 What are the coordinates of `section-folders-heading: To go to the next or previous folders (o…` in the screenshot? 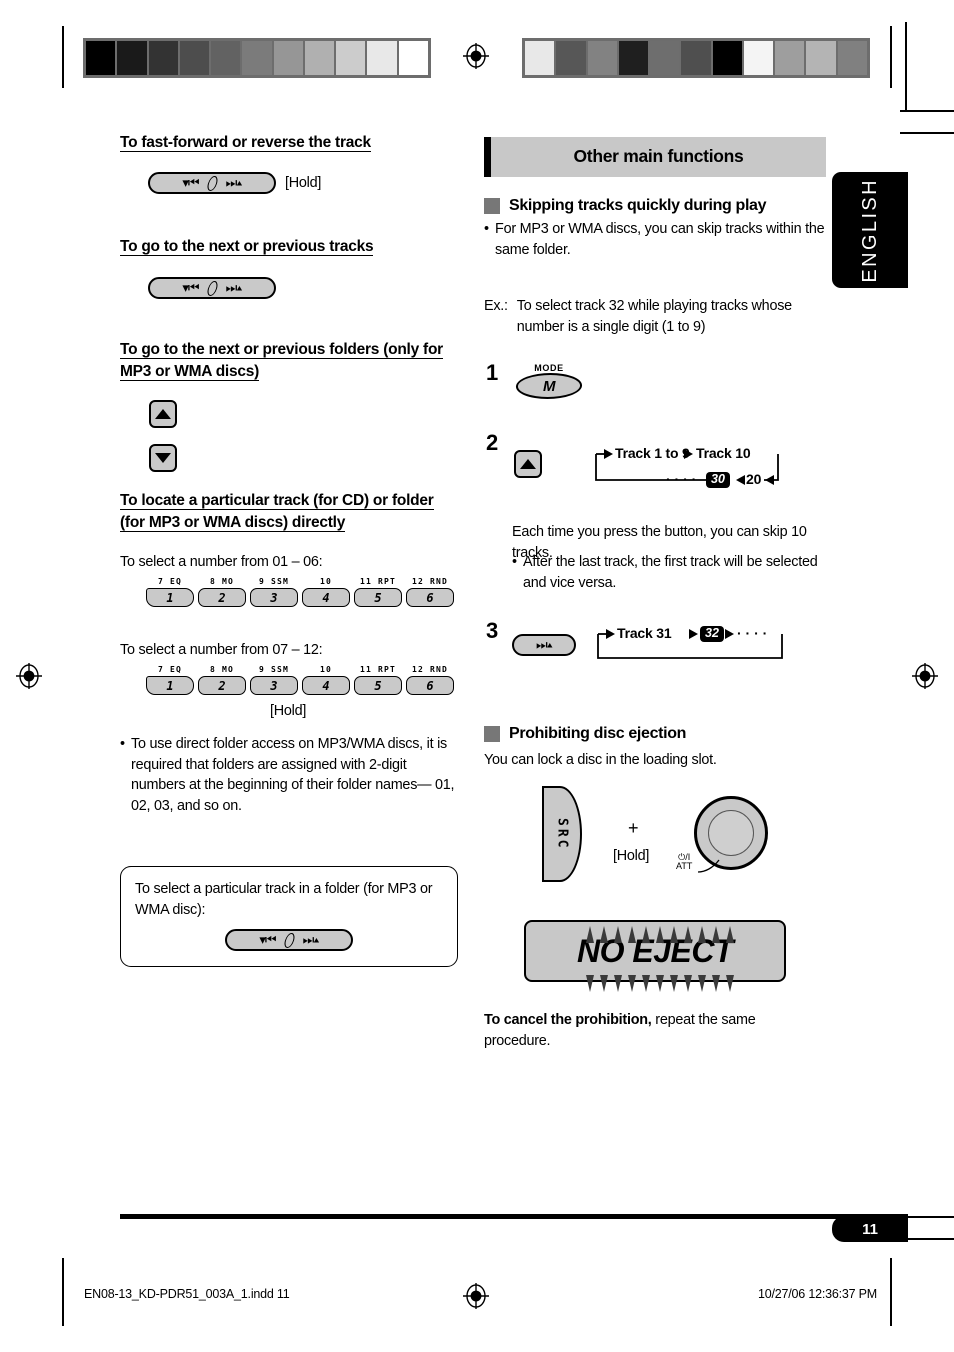 It's located at (281, 361).